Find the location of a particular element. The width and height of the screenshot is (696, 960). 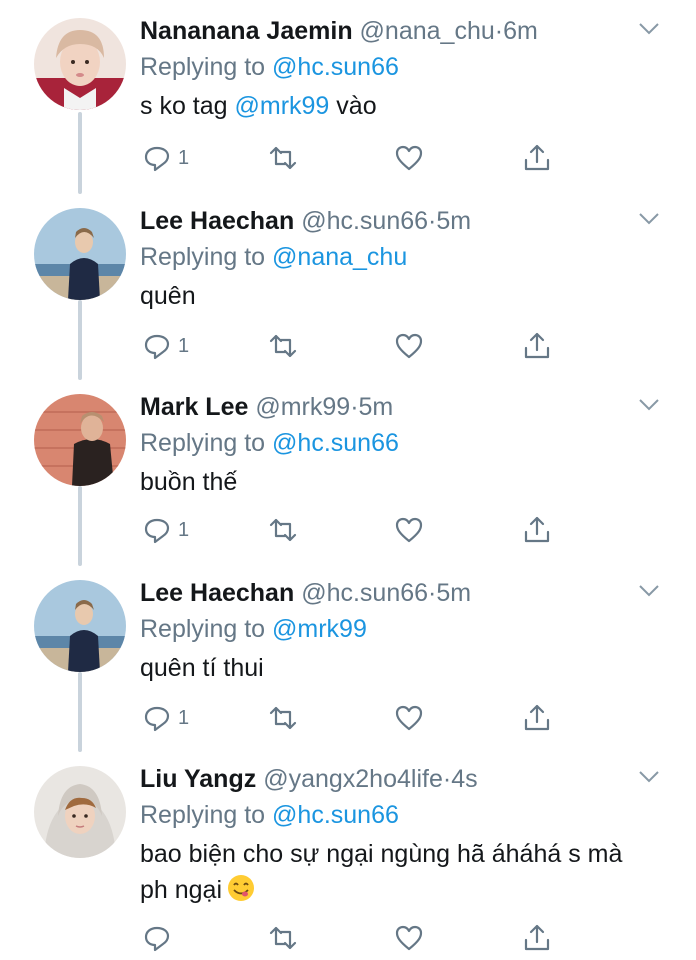

user-handle: @yangx2ho4life is located at coordinates (353, 779).